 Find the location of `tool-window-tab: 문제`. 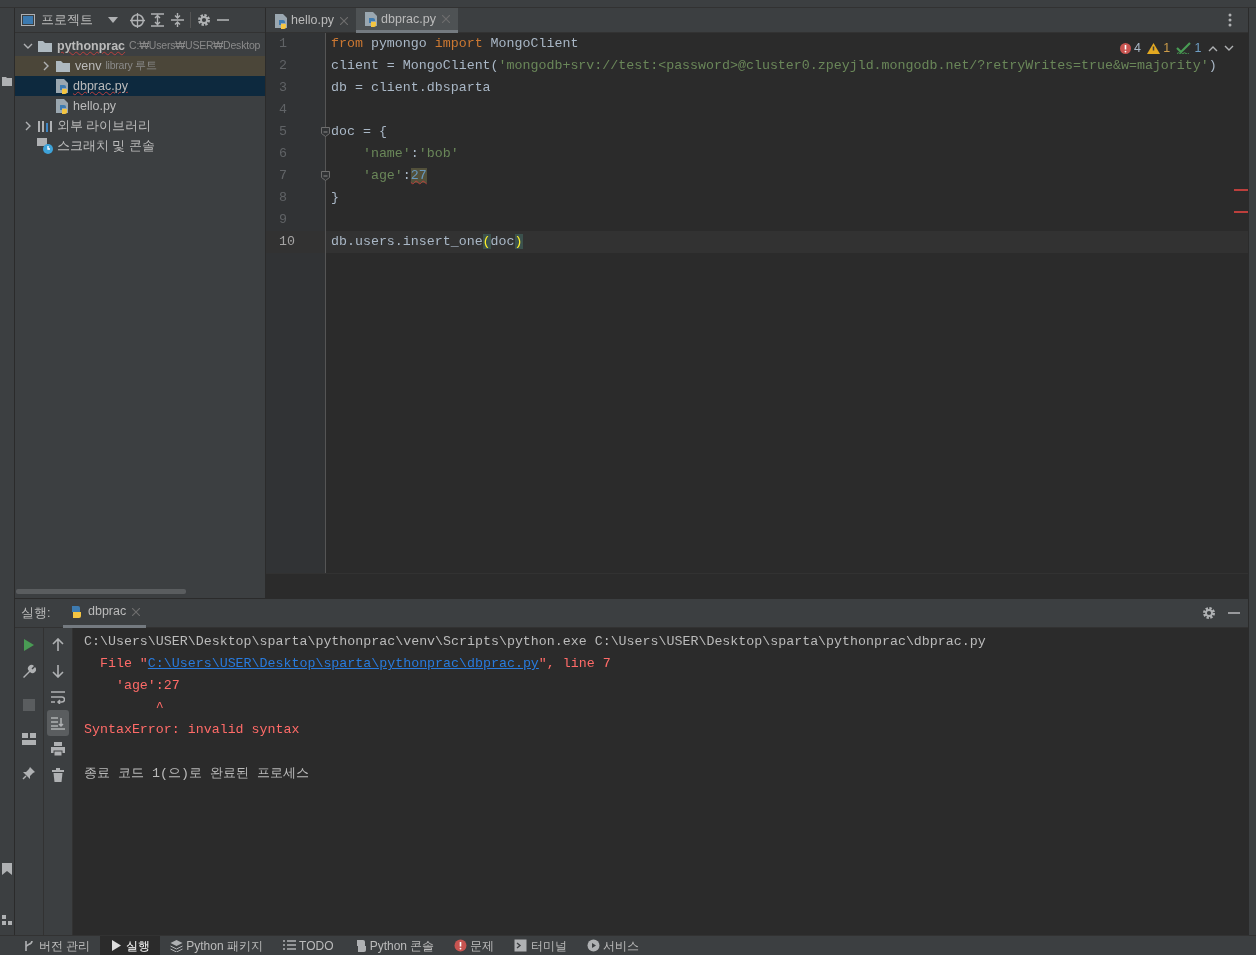

tool-window-tab: 문제 is located at coordinates (474, 945).